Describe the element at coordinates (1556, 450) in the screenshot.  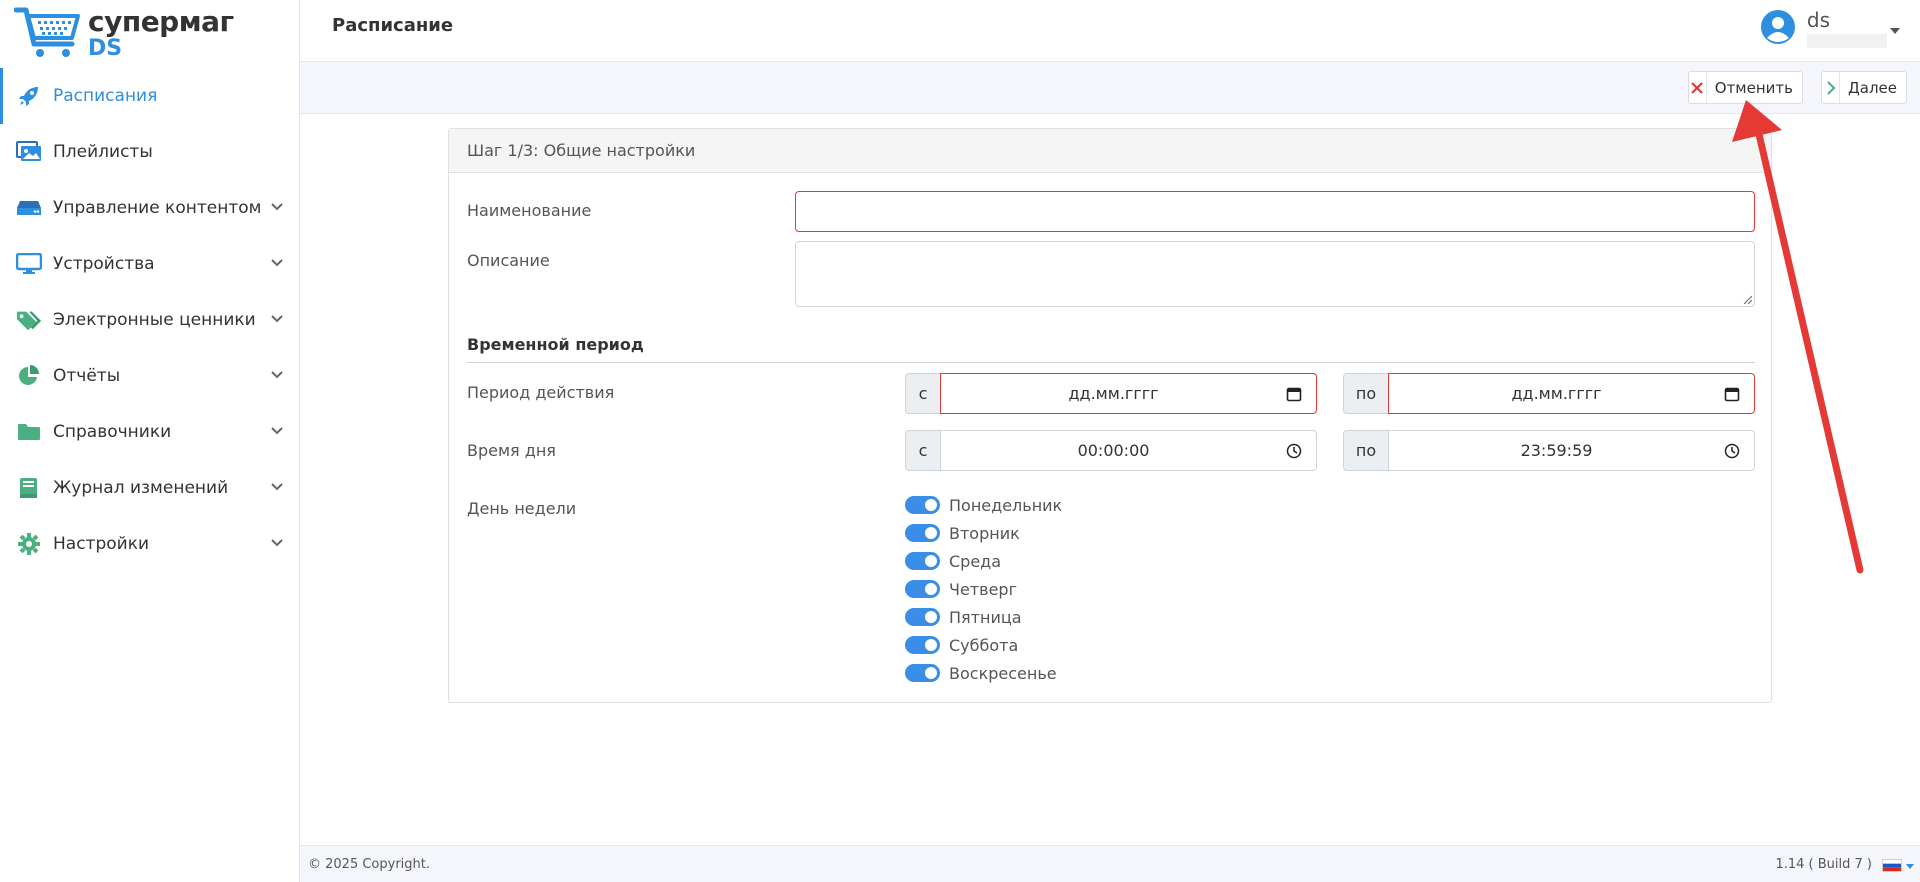
I see `time-to-value: 23:59:59` at that location.